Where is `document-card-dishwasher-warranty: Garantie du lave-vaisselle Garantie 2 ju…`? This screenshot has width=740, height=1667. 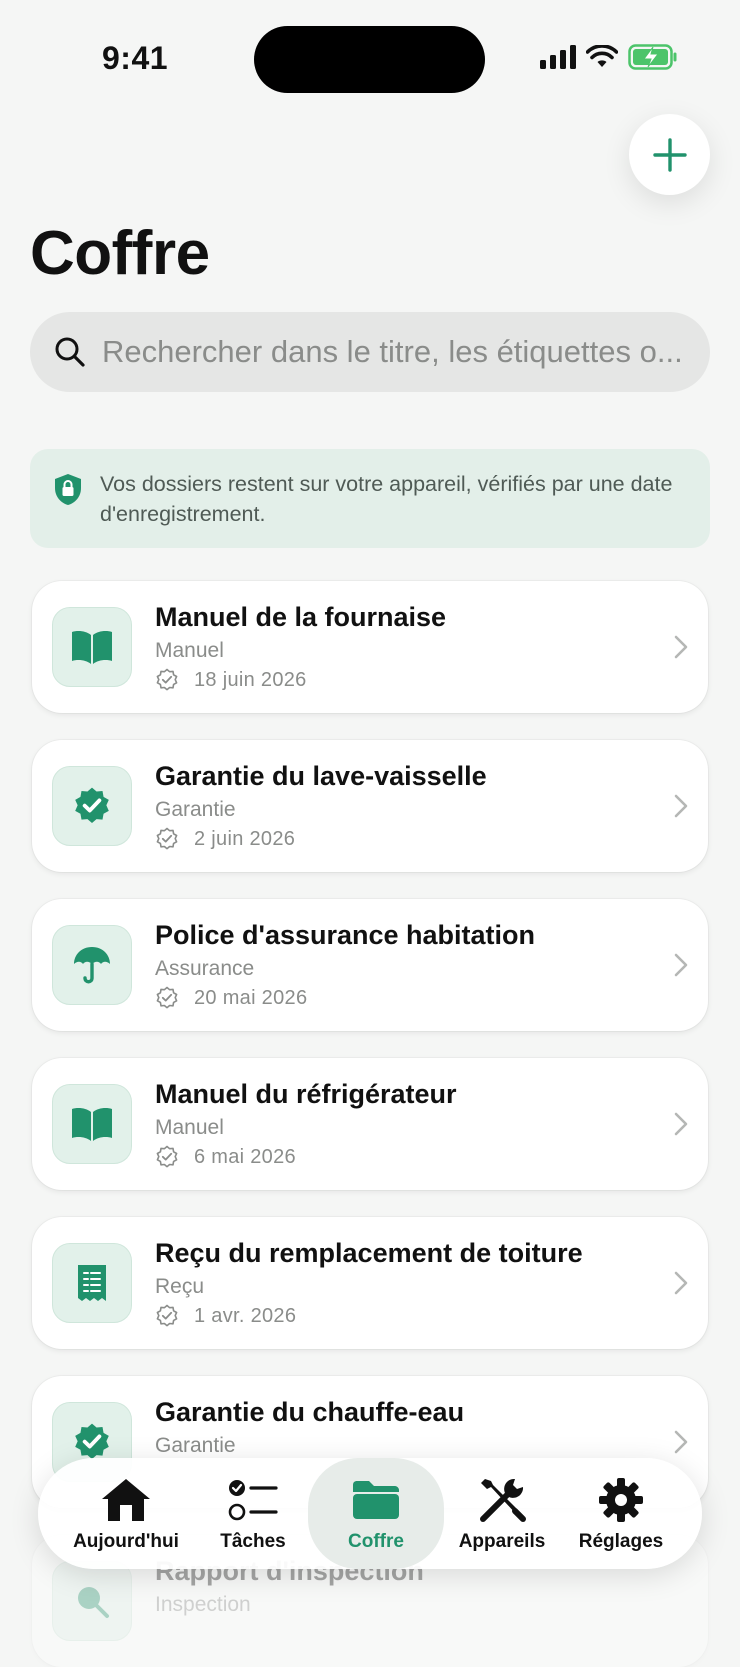
document-card-dishwasher-warranty: Garantie du lave-vaisselle Garantie 2 ju… is located at coordinates (370, 806).